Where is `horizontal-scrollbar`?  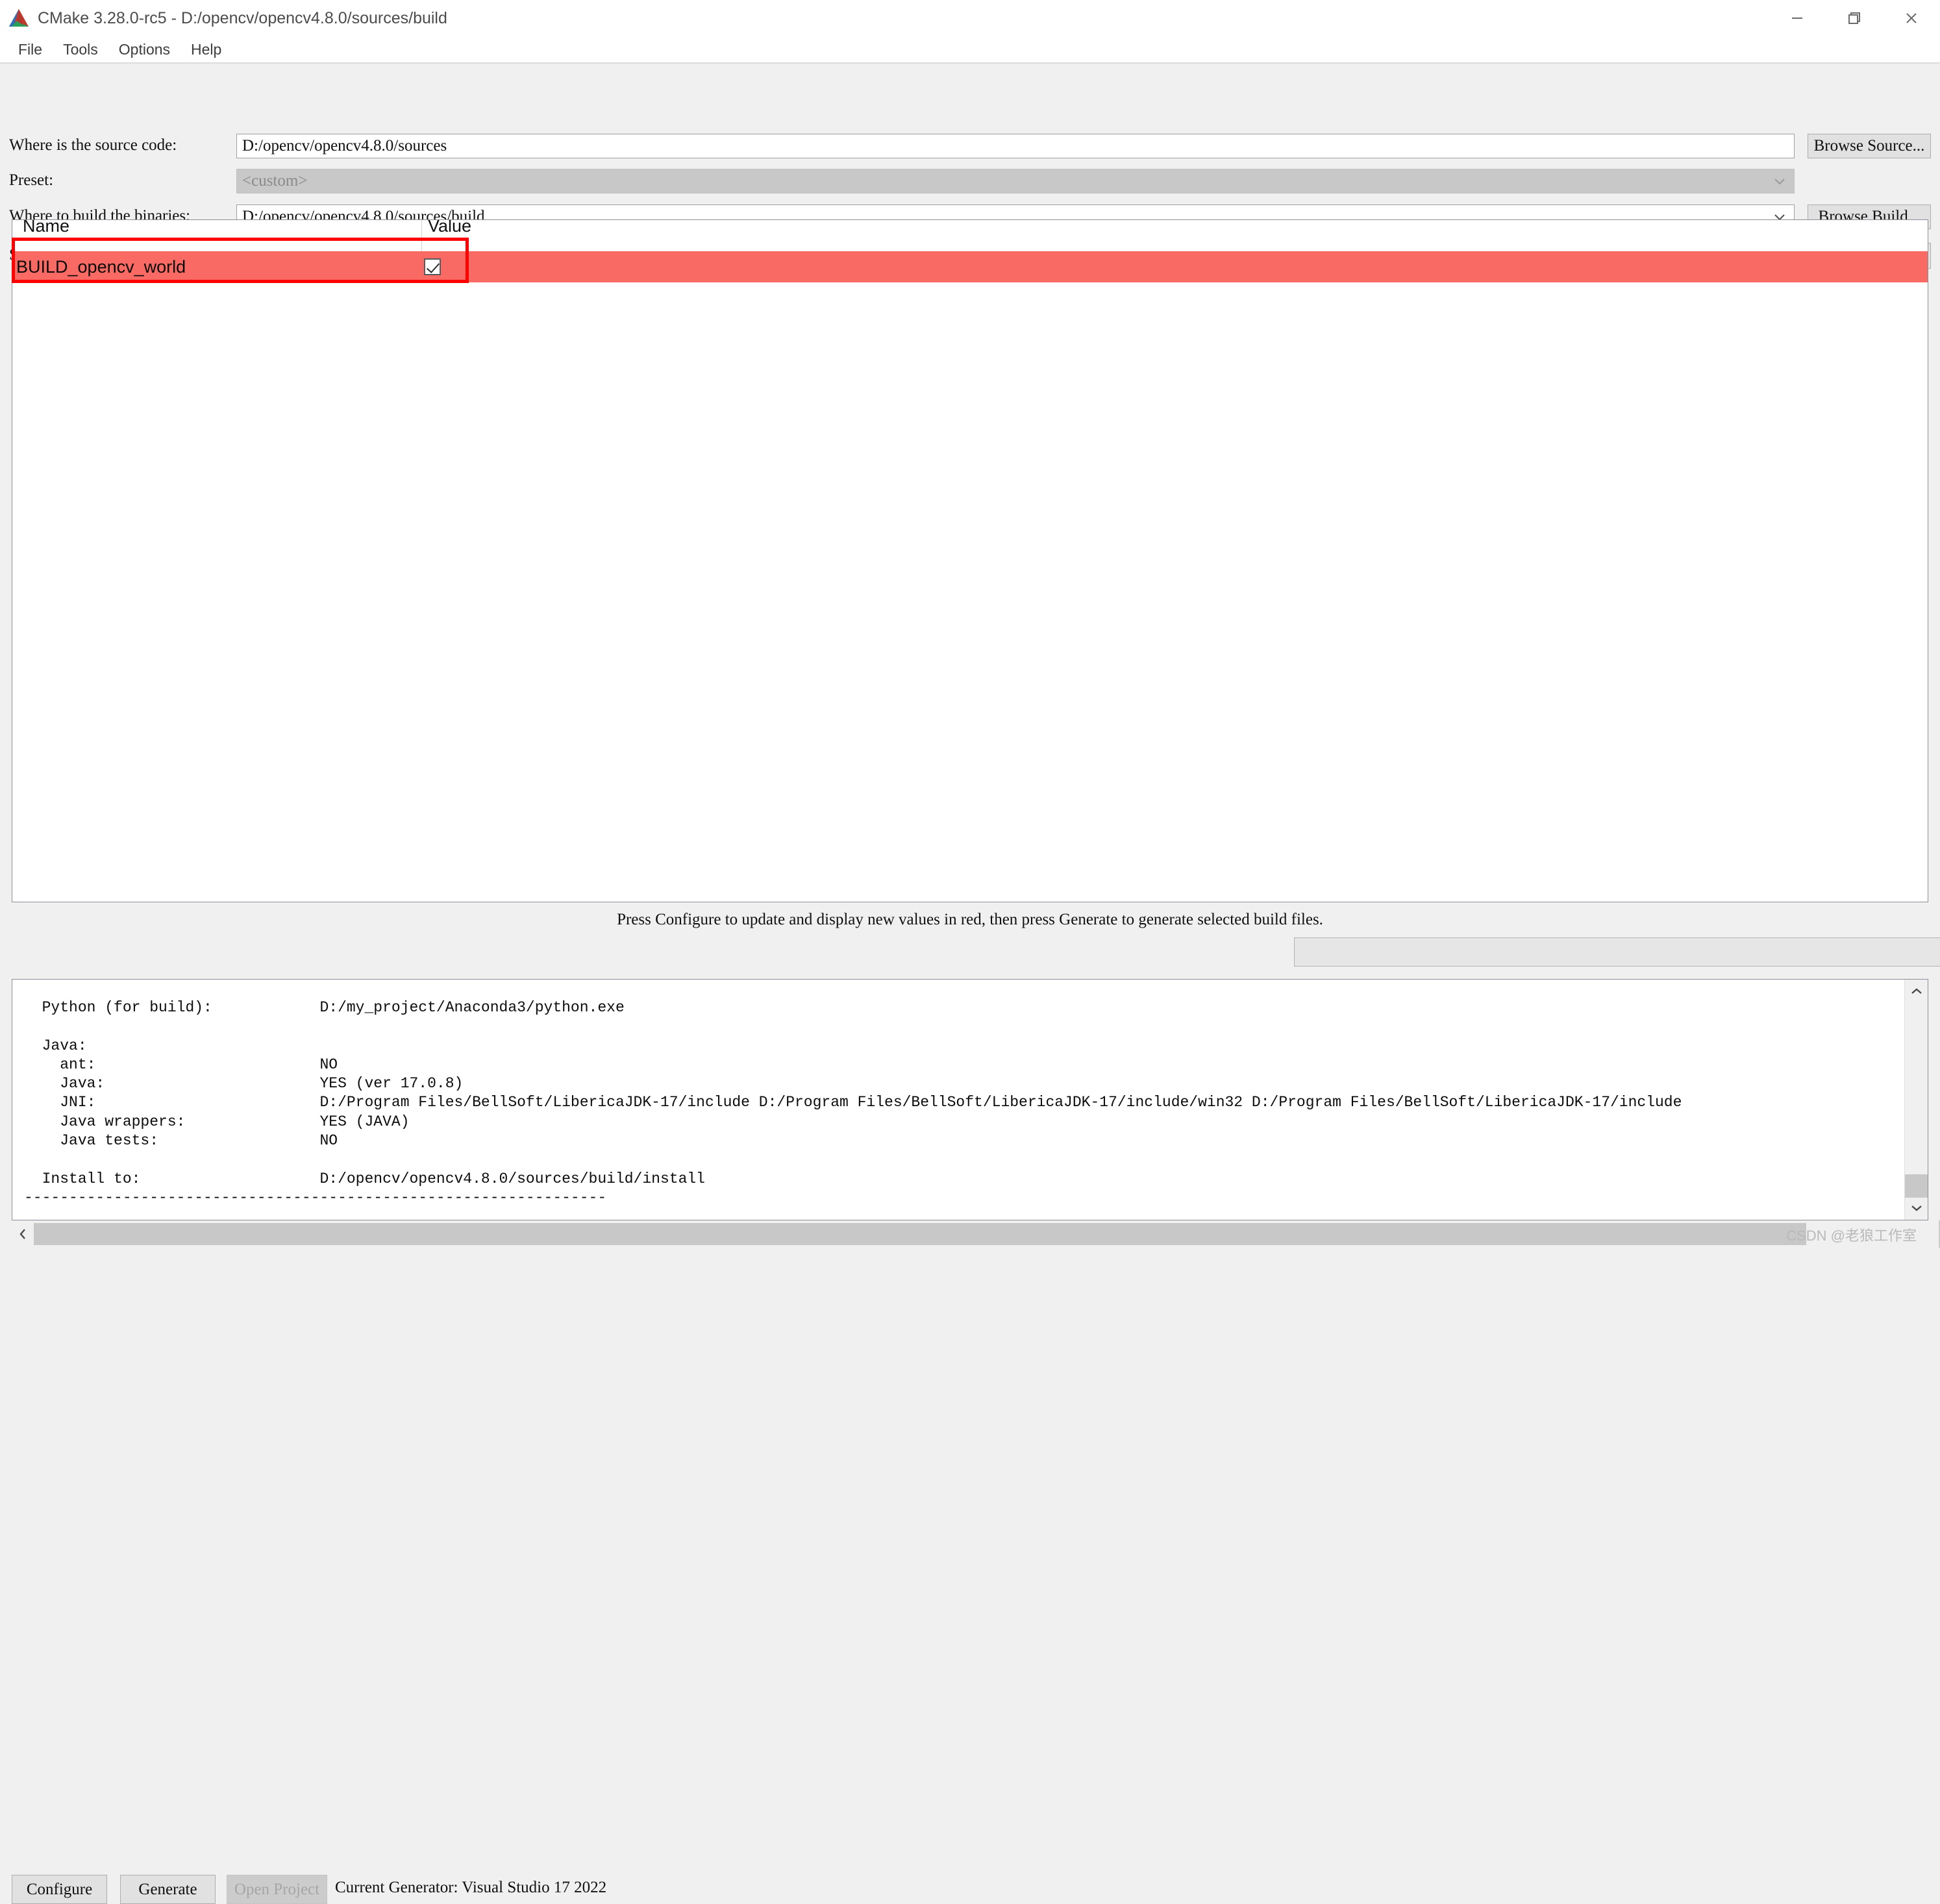 horizontal-scrollbar is located at coordinates (970, 1234).